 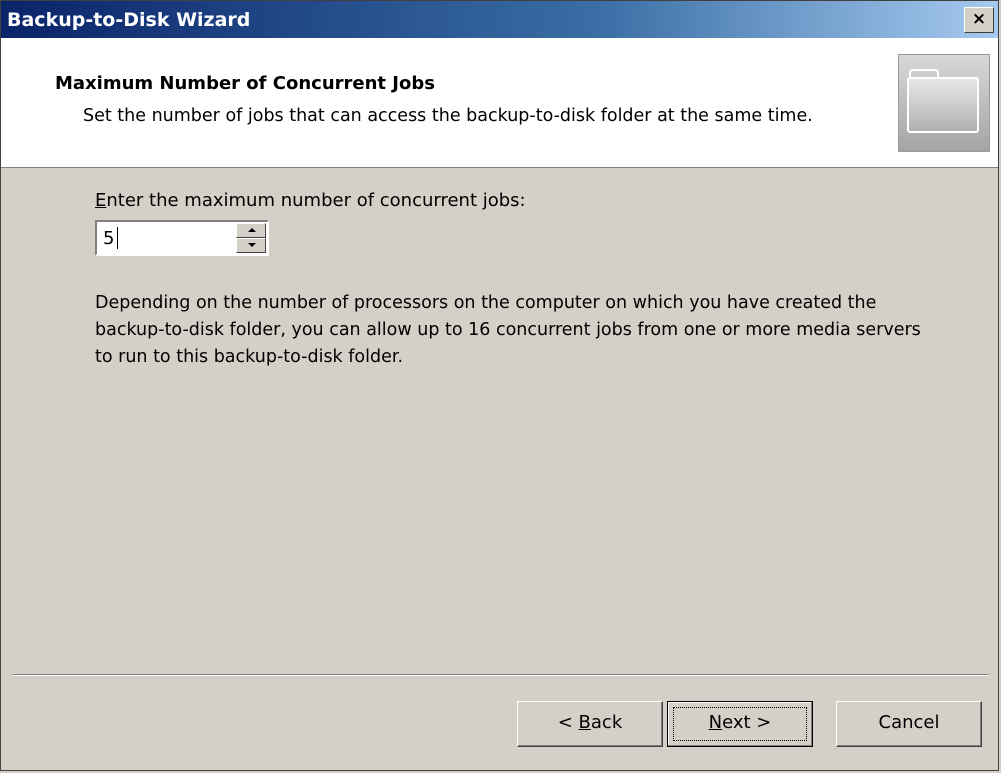 What do you see at coordinates (129, 20) in the screenshot?
I see `window-title: Backup-to-Disk Wizard` at bounding box center [129, 20].